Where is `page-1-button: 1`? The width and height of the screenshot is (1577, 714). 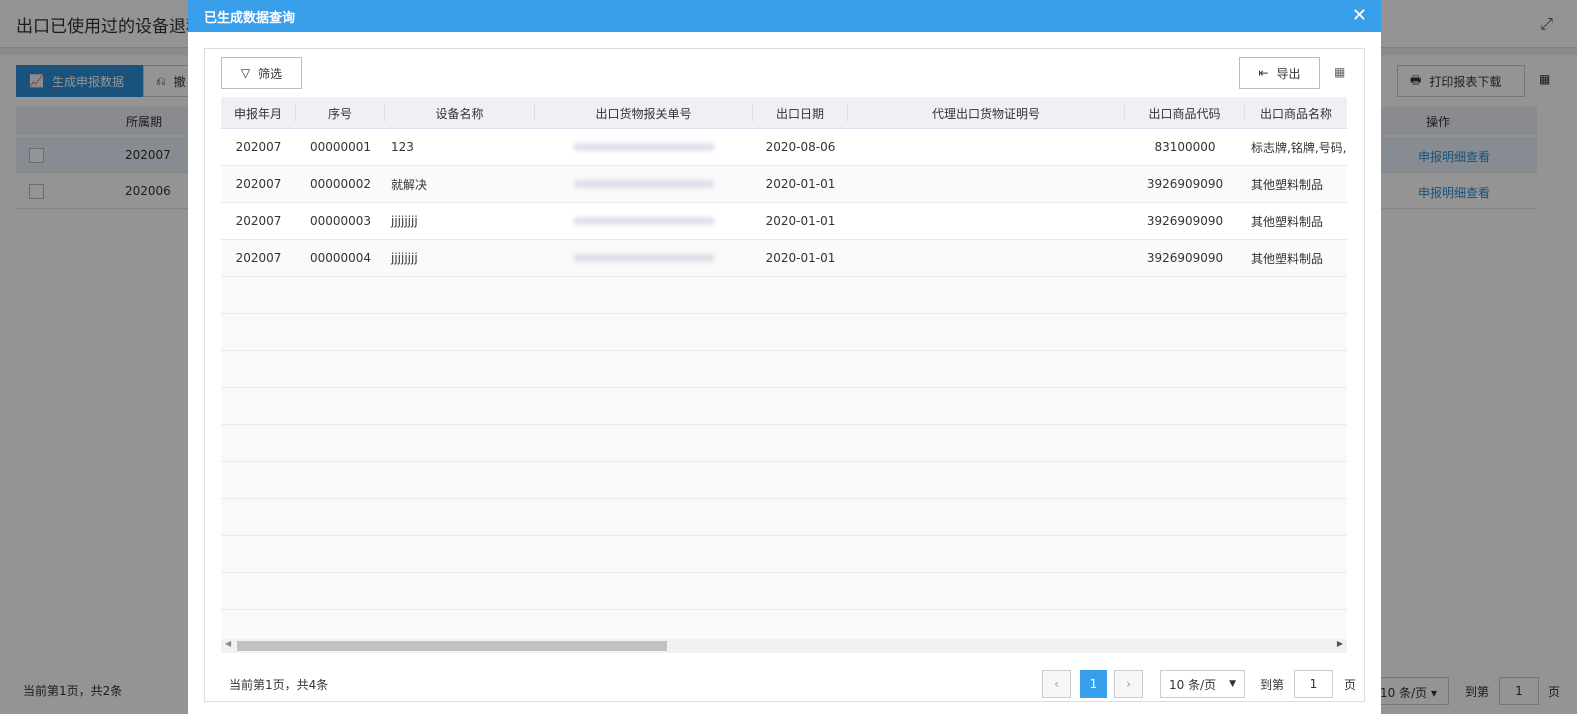 page-1-button: 1 is located at coordinates (1093, 684).